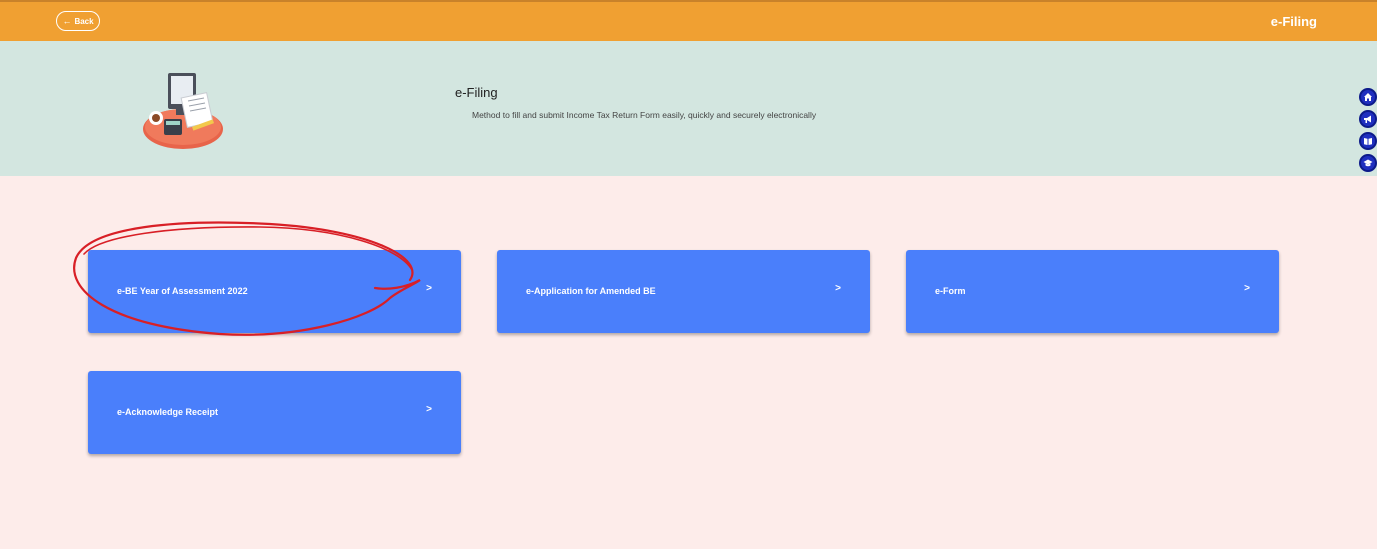 Image resolution: width=1377 pixels, height=549 pixels. Describe the element at coordinates (274, 291) in the screenshot. I see `card-ebe-year-of-assessment: e-BE Year of Assessment 2022 >` at that location.